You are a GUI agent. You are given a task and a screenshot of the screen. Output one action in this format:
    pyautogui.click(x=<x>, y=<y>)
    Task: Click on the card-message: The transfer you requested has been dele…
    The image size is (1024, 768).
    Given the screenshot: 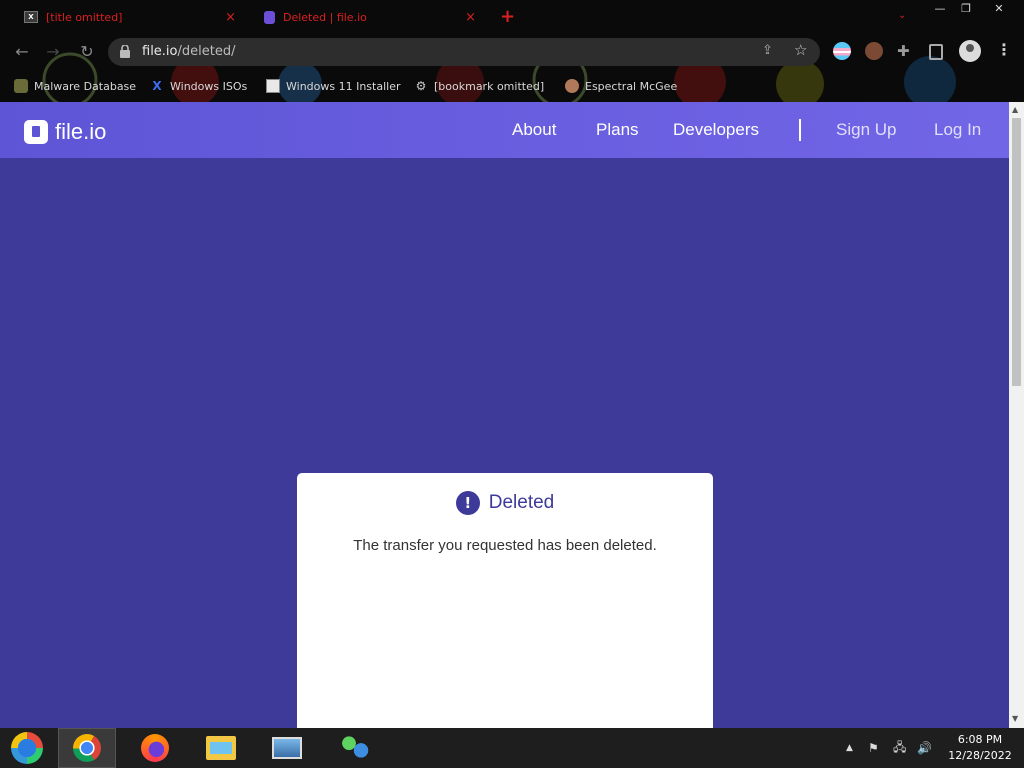 What is the action you would take?
    pyautogui.click(x=505, y=545)
    